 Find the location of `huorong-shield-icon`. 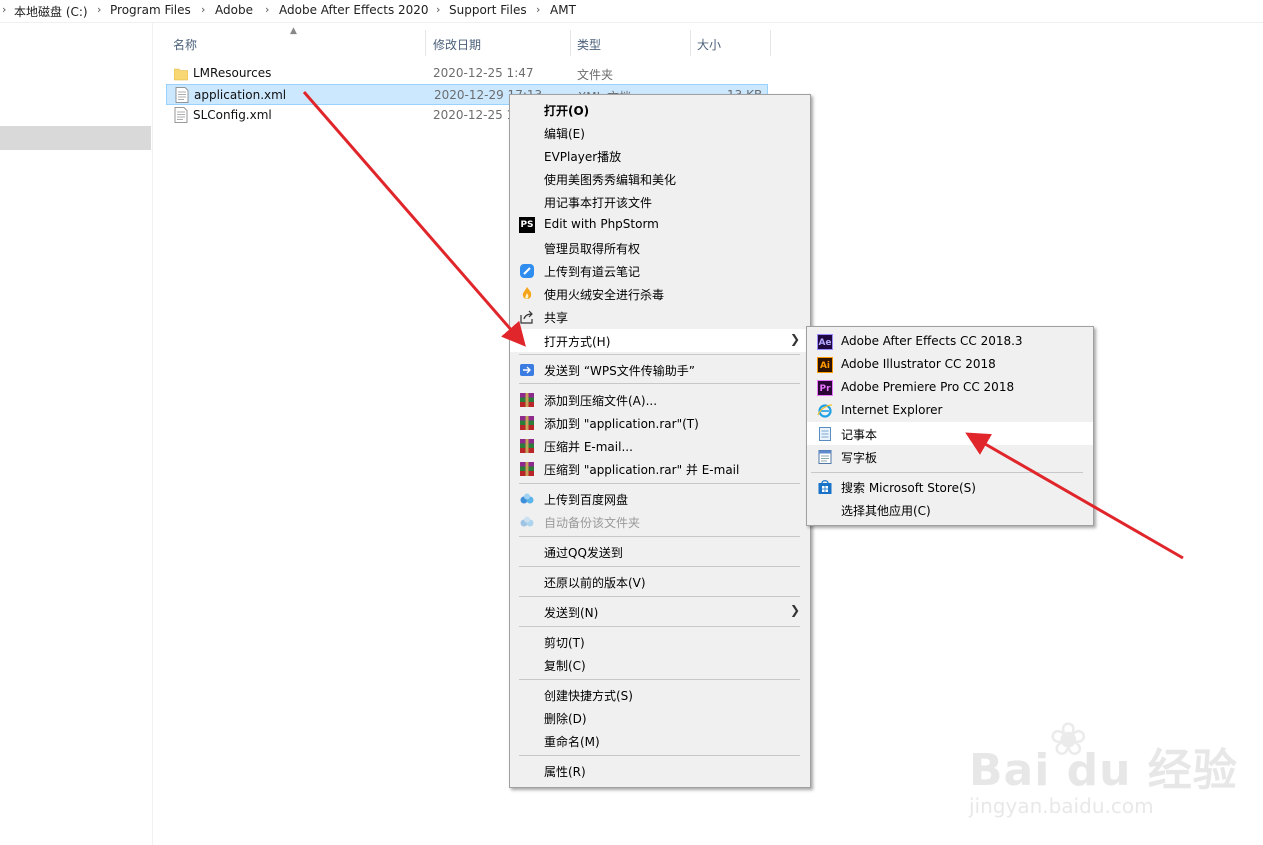

huorong-shield-icon is located at coordinates (527, 293).